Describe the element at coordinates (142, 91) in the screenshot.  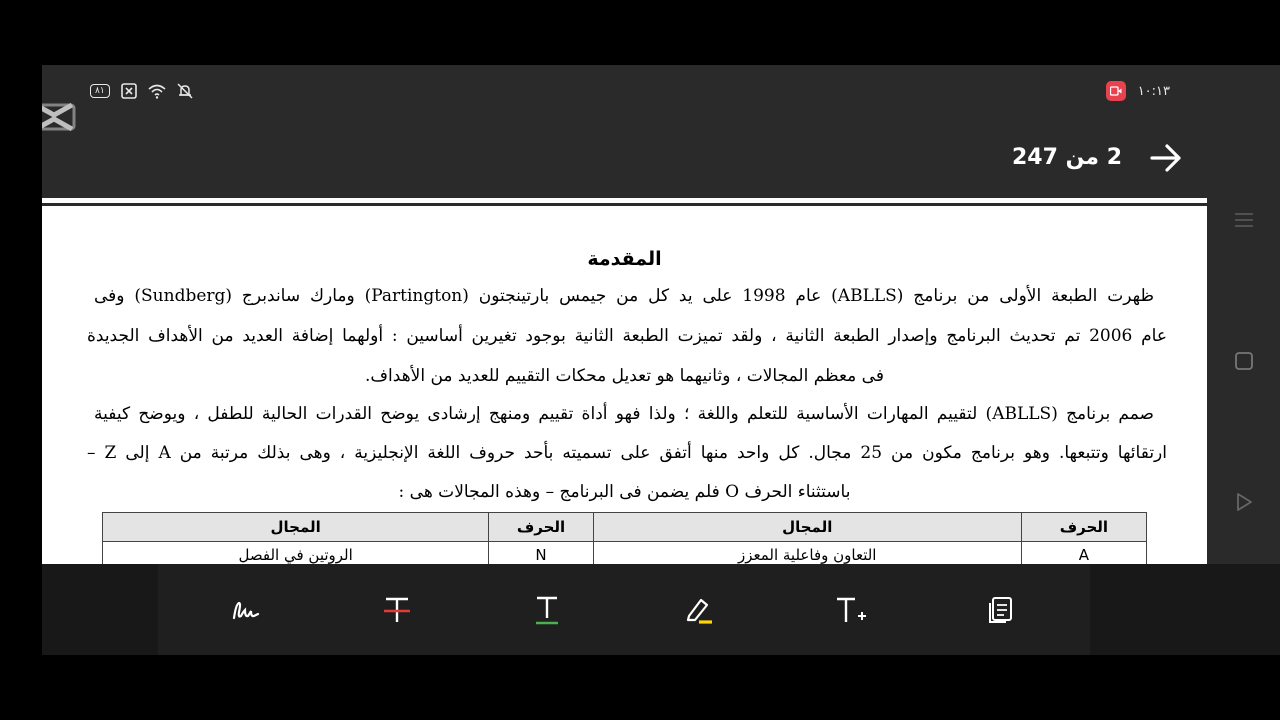
I see `status-icons-left: ٨١` at that location.